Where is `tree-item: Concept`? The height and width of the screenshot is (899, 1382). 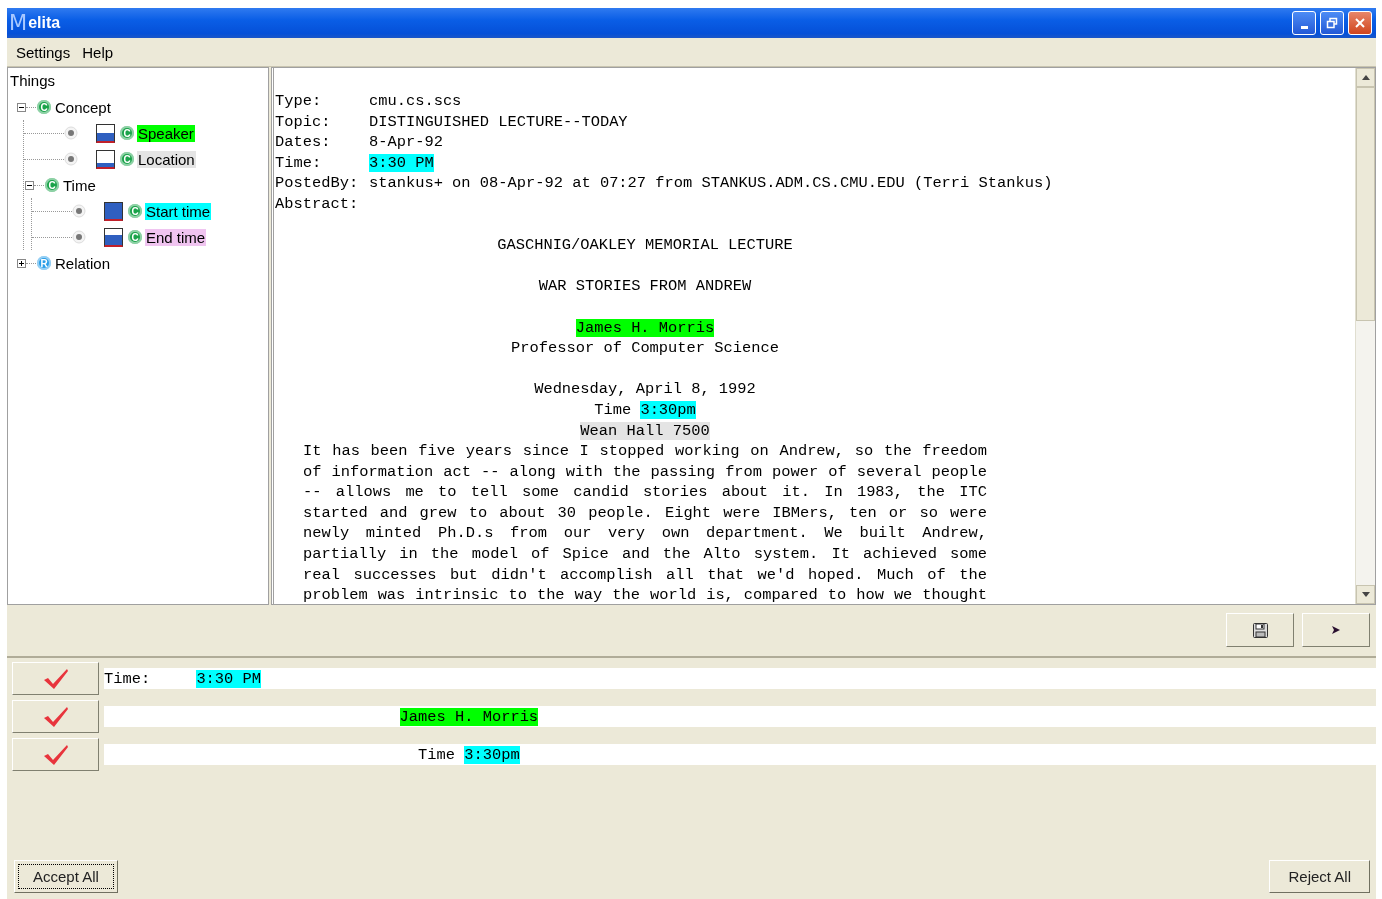
tree-item: Concept is located at coordinates (83, 107).